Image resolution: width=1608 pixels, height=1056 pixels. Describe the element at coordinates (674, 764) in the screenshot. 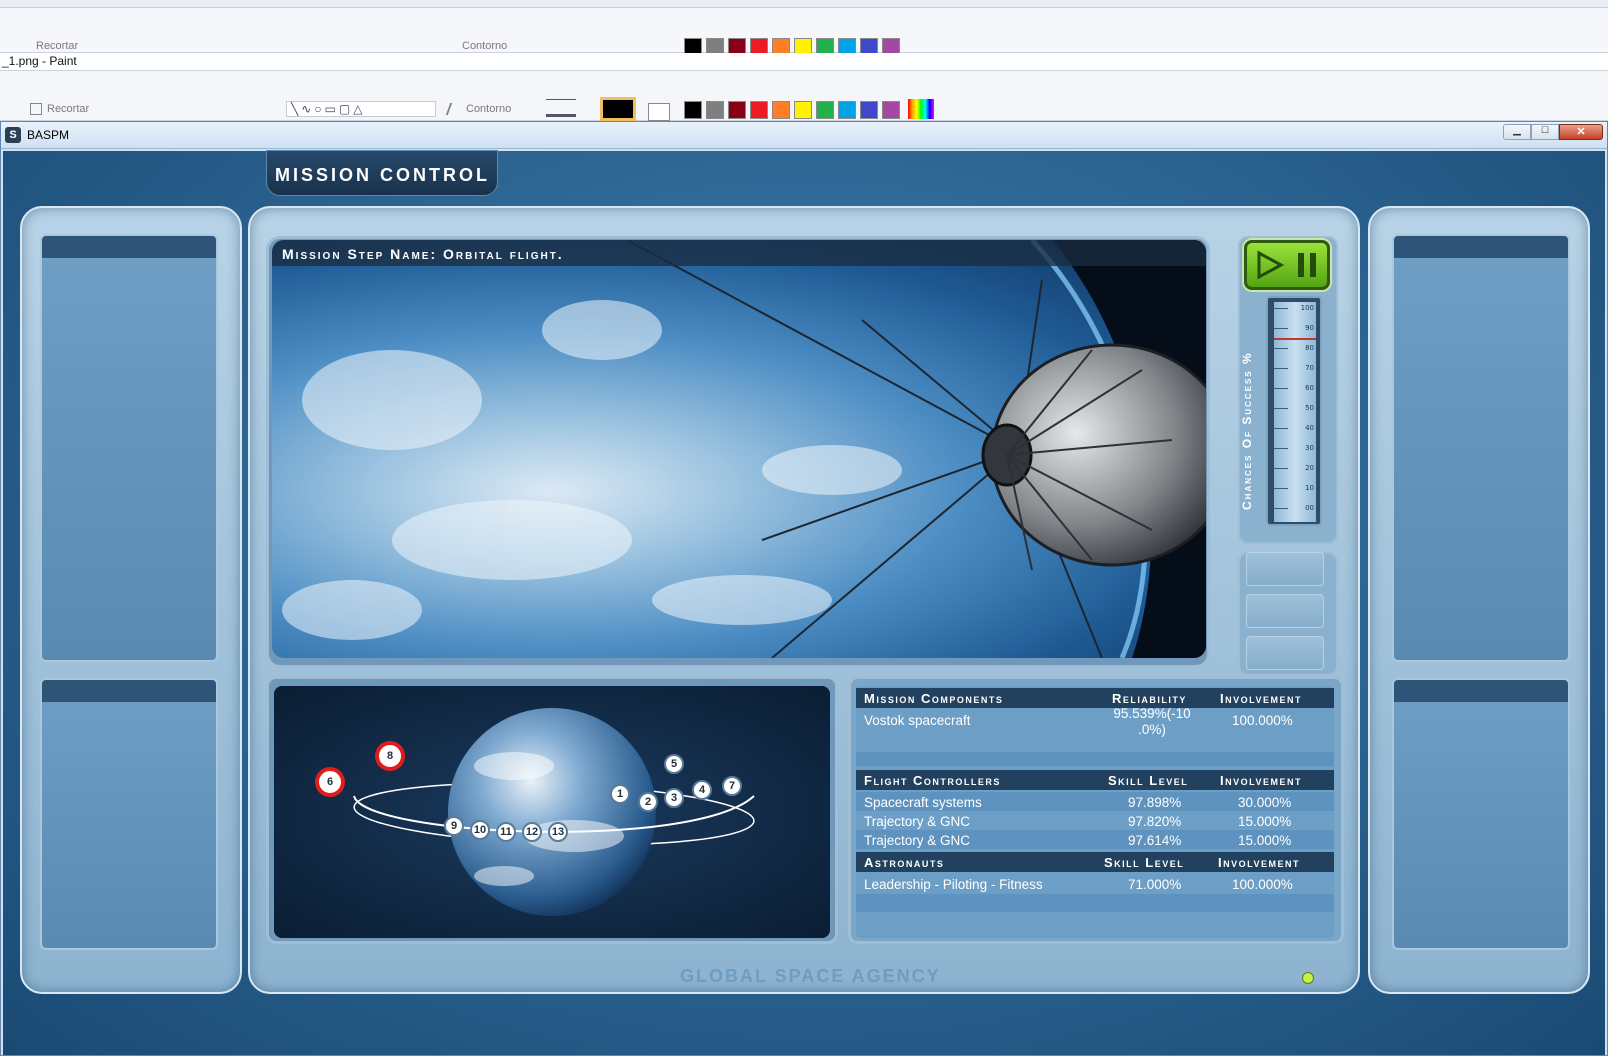

I see `orbit-step-marker-5: 5` at that location.